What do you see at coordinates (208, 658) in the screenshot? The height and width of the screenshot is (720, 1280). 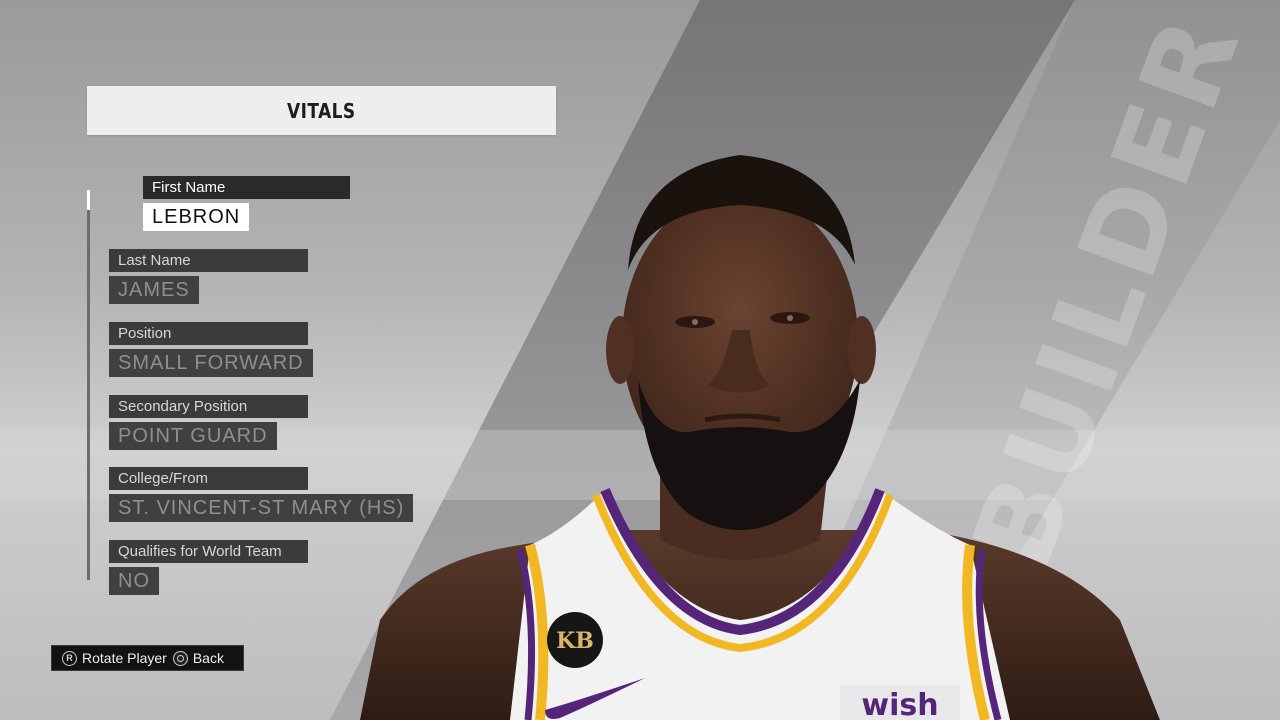 I see `back-hint: Back` at bounding box center [208, 658].